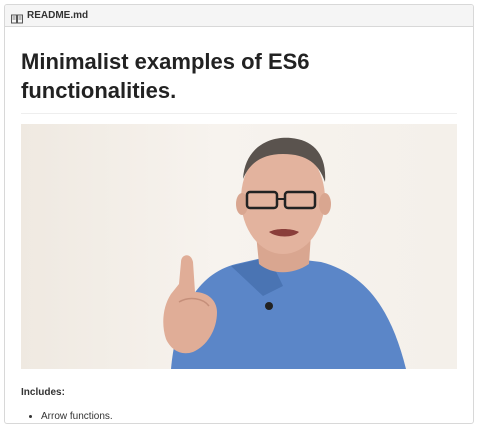  What do you see at coordinates (17, 17) in the screenshot?
I see `book-icon` at bounding box center [17, 17].